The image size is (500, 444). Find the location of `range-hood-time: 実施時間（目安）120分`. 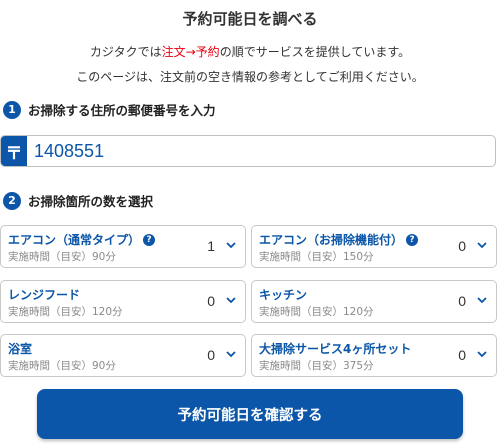

range-hood-time: 実施時間（目安）120分 is located at coordinates (65, 312).